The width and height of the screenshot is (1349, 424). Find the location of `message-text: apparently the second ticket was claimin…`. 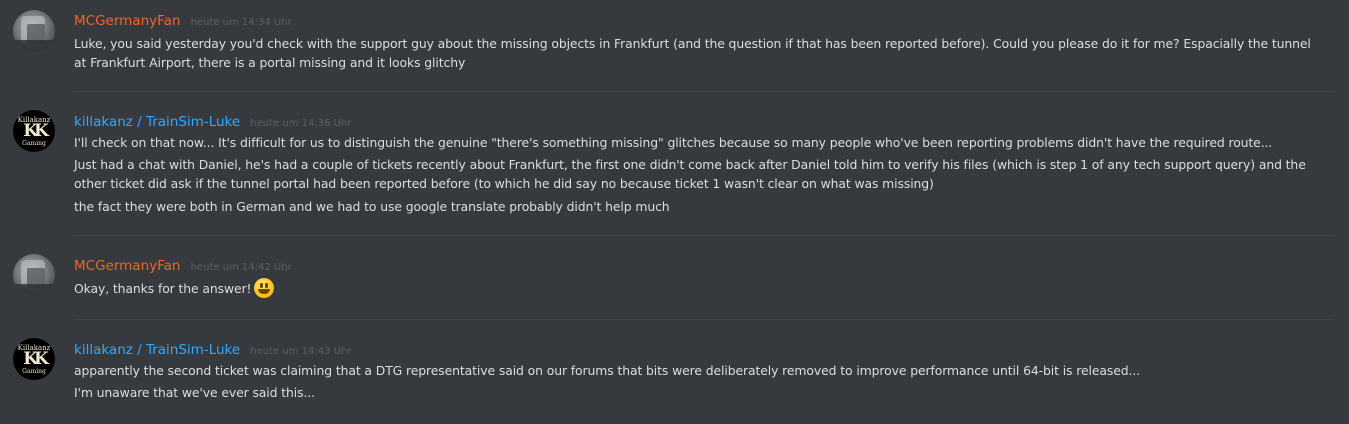

message-text: apparently the second ticket was claimin… is located at coordinates (607, 370).